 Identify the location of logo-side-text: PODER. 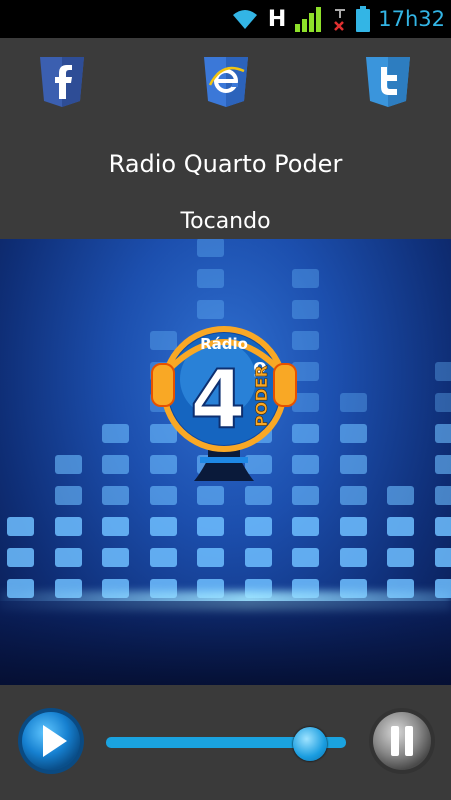
(261, 396).